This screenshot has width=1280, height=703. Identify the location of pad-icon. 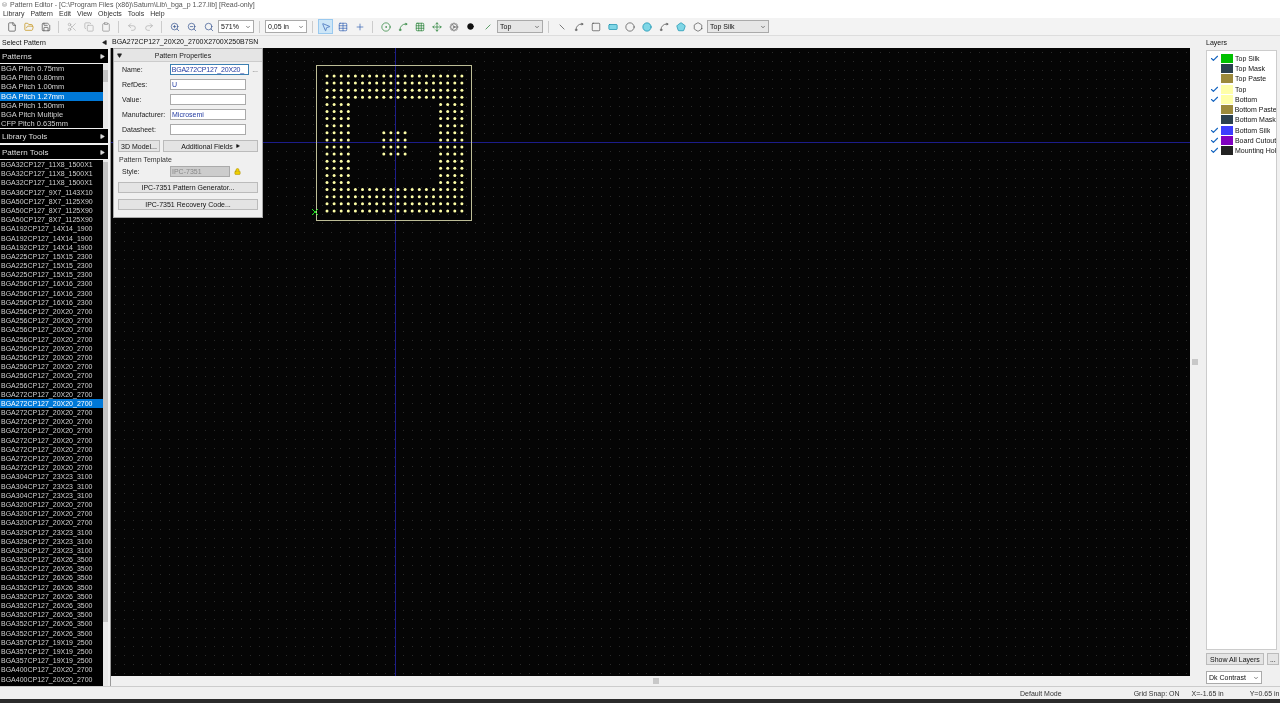
(385, 26).